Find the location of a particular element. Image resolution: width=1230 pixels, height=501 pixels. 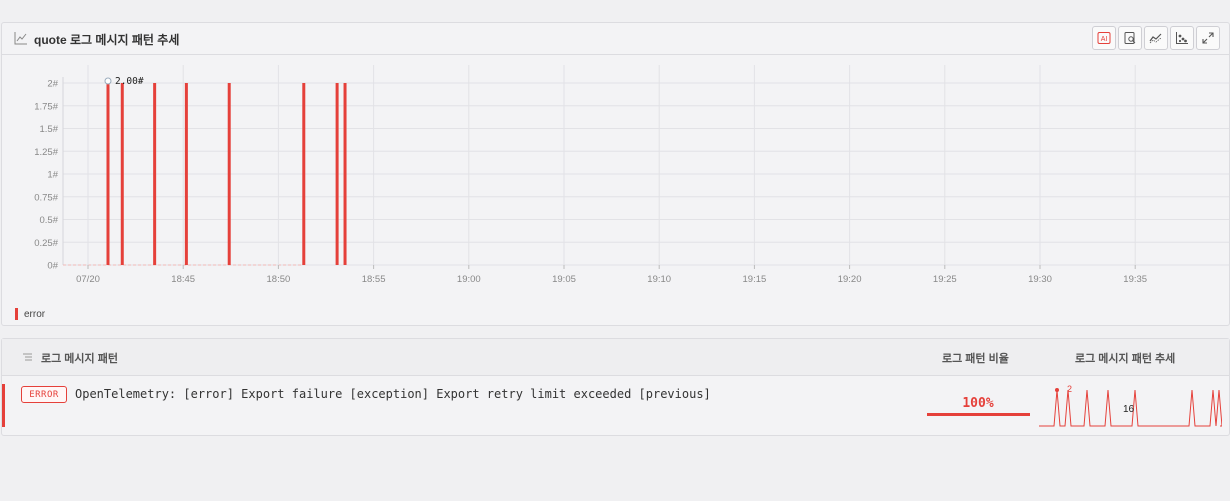

y-tick-label: 1.75# is located at coordinates (46, 106).